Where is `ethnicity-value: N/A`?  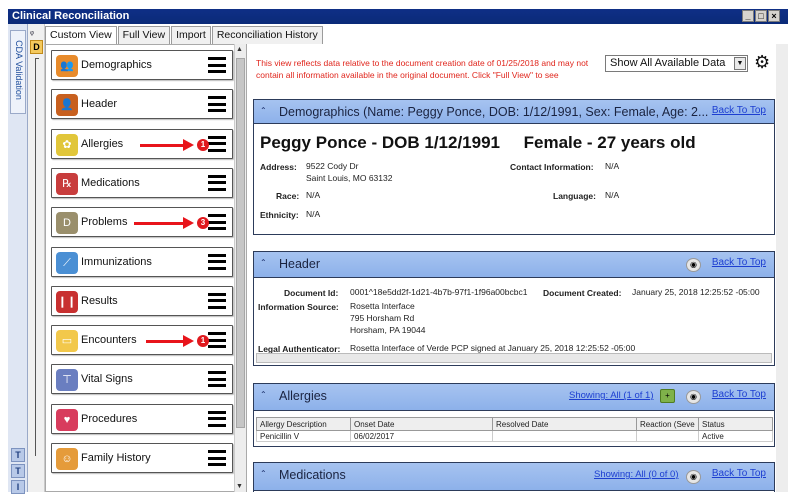 ethnicity-value: N/A is located at coordinates (313, 214).